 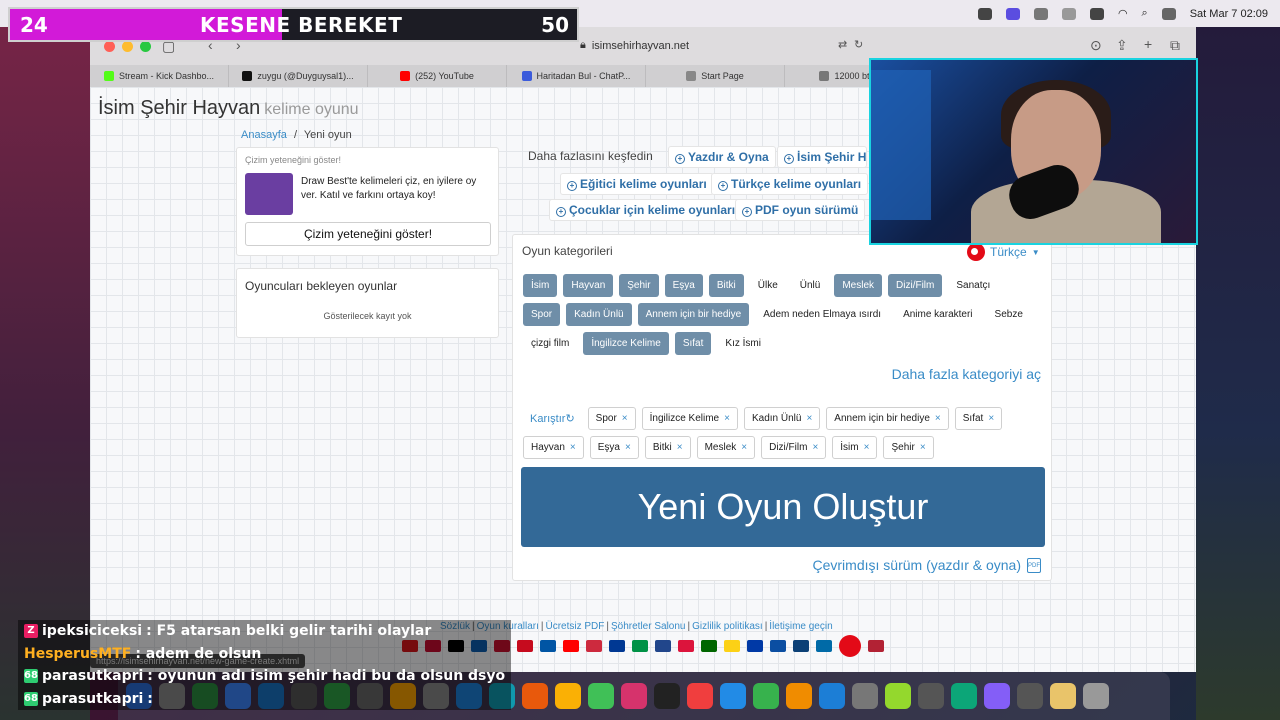 What do you see at coordinates (264, 135) in the screenshot?
I see `breadcrumb-home-link: Anasayfa` at bounding box center [264, 135].